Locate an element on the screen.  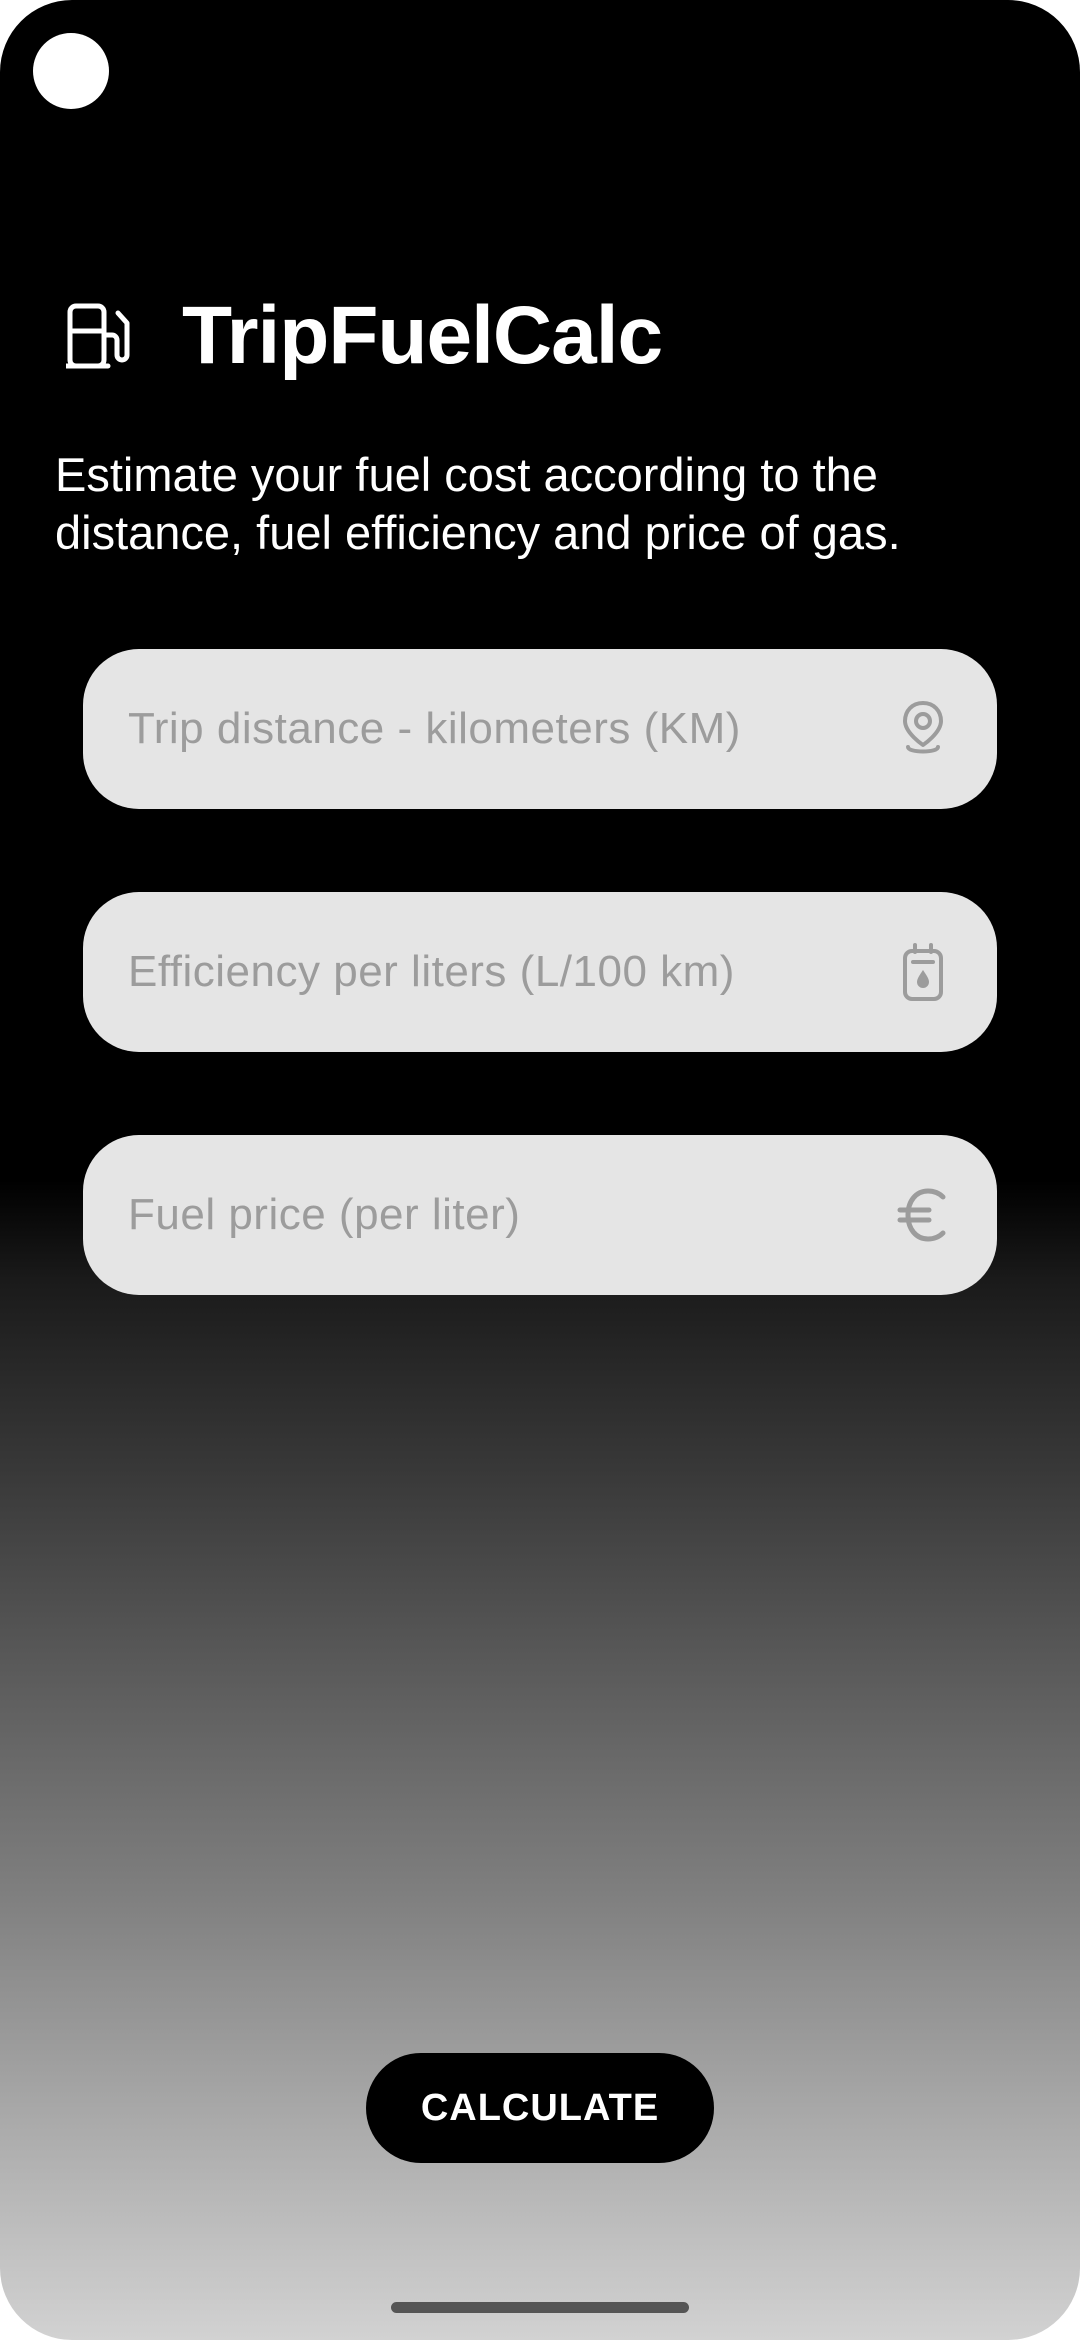
trip-distance-input: Trip distance - kilometers (KM) is located at coordinates (540, 729).